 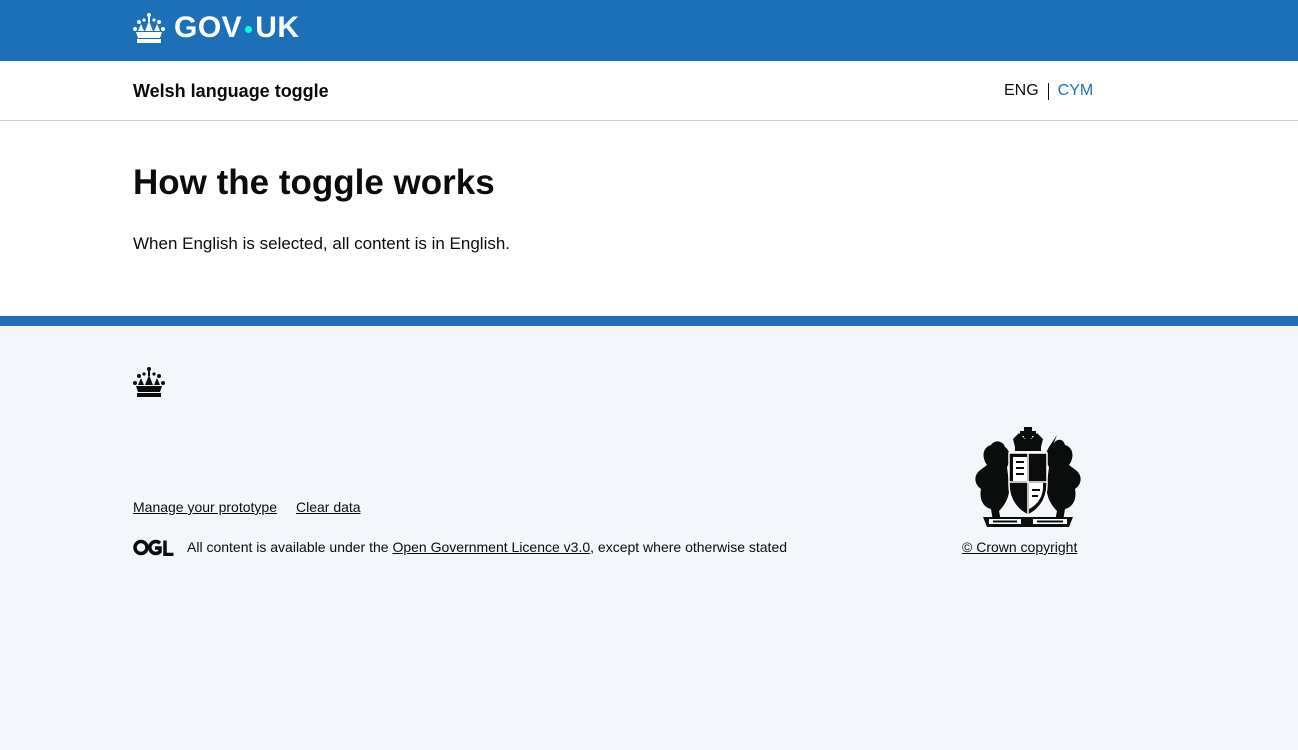 I want to click on logo-text-uk: UK, so click(x=277, y=27).